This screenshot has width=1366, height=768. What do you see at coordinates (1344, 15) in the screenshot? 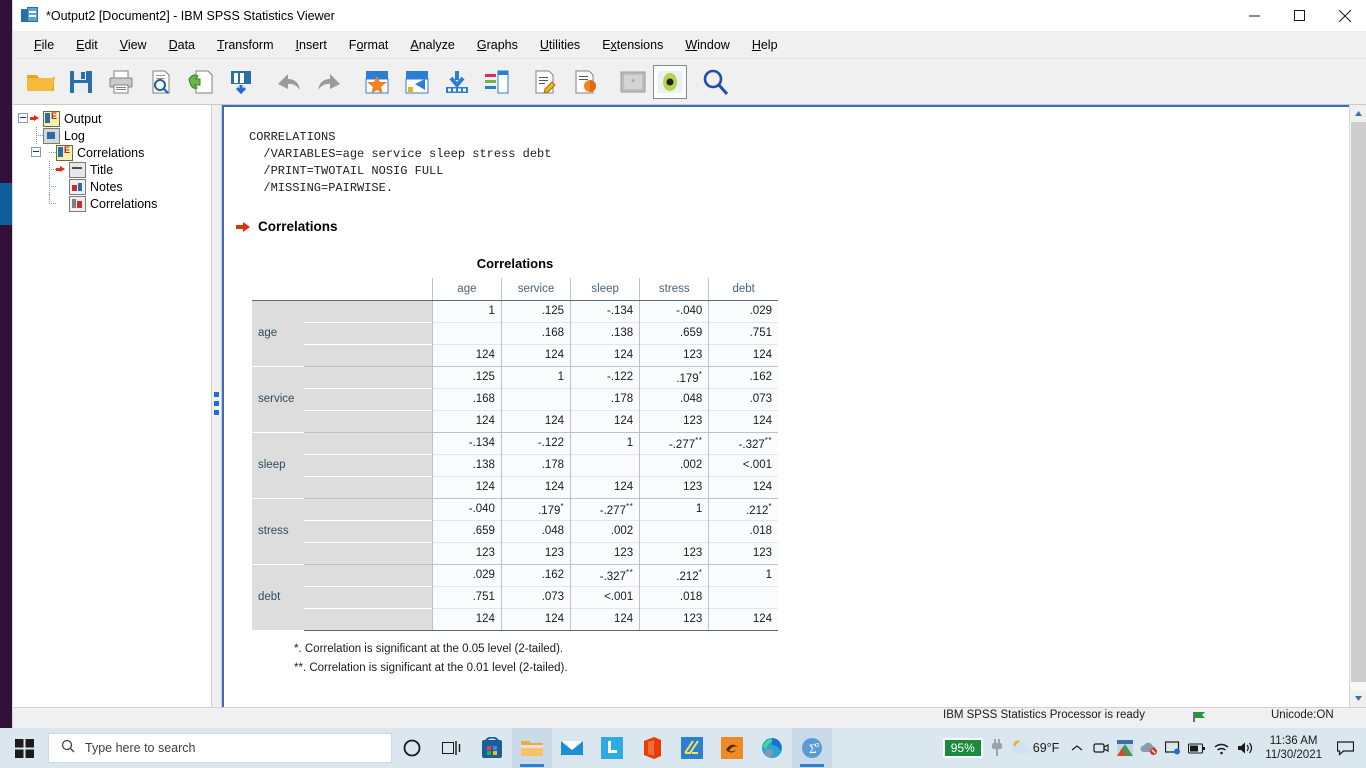
I see `close-button` at bounding box center [1344, 15].